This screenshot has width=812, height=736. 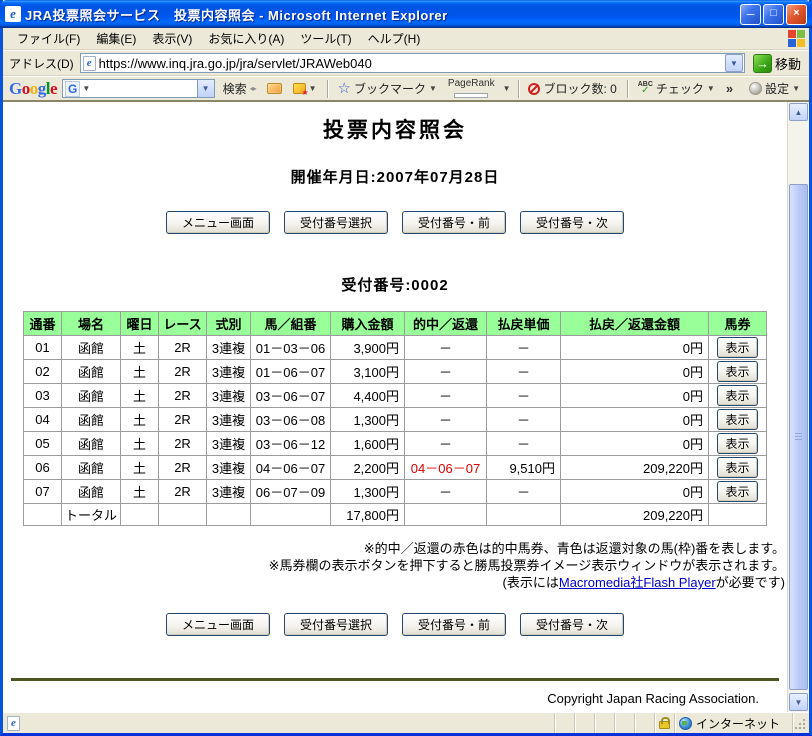 I want to click on cell-combo: 01－03－06, so click(x=290, y=347).